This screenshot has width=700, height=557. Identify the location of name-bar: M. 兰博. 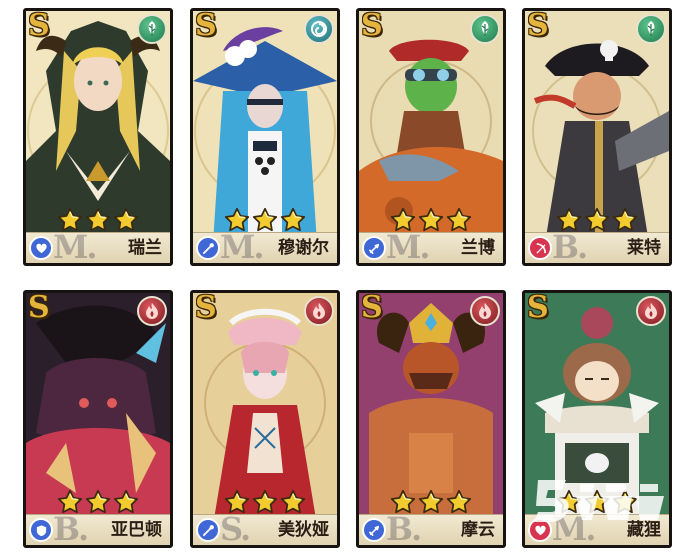
(431, 247).